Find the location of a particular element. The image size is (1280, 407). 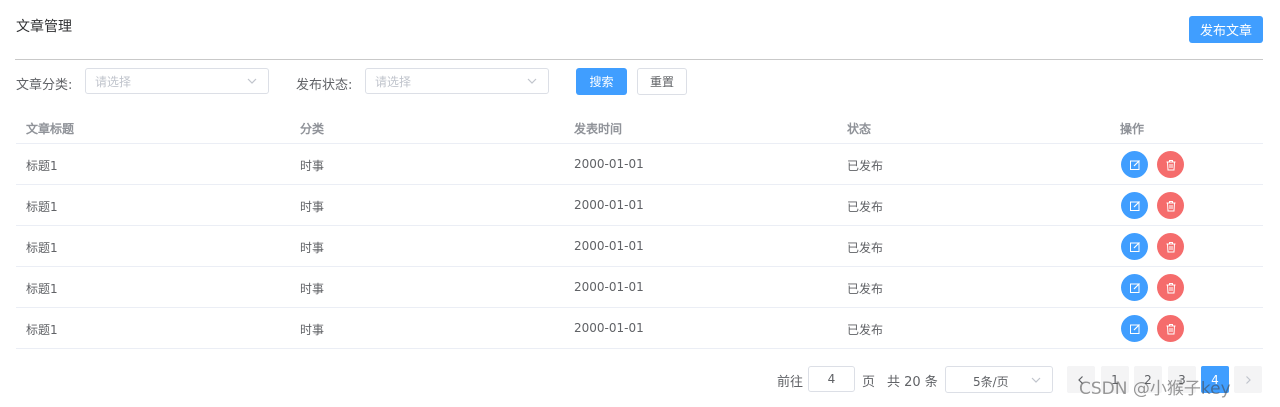

header-category: 分类 is located at coordinates (312, 129).